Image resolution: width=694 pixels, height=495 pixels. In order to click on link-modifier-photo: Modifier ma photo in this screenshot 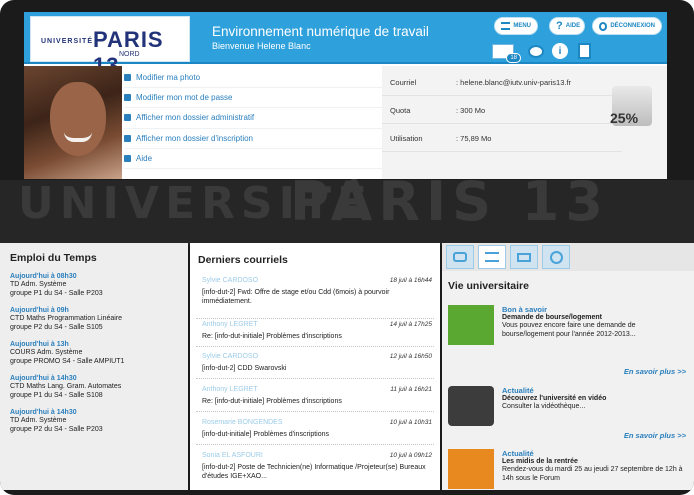, I will do `click(253, 78)`.